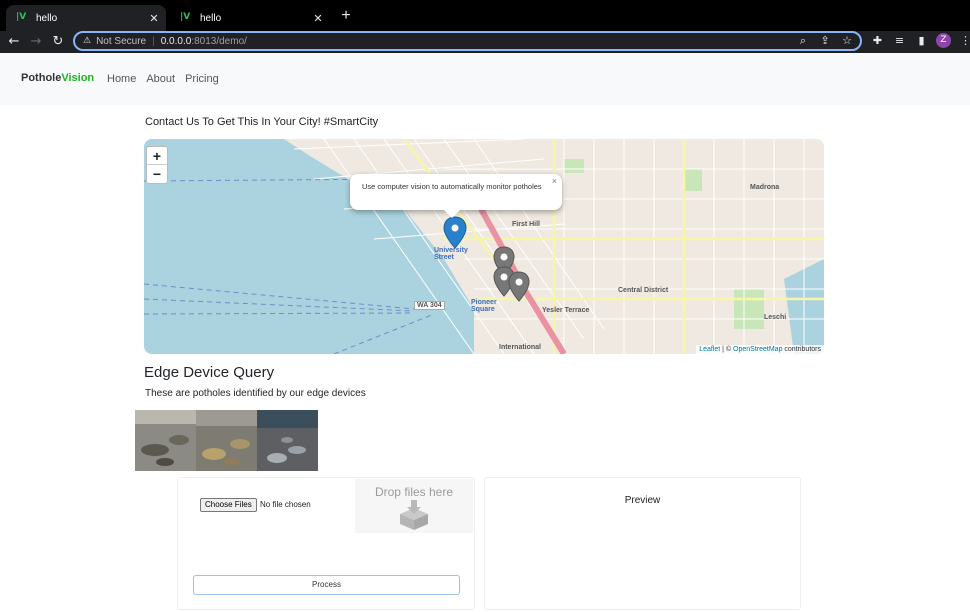 The width and height of the screenshot is (970, 612). Describe the element at coordinates (485, 15) in the screenshot. I see `browser-tab-bar: |V hello ✕ |V hello ✕ +` at that location.